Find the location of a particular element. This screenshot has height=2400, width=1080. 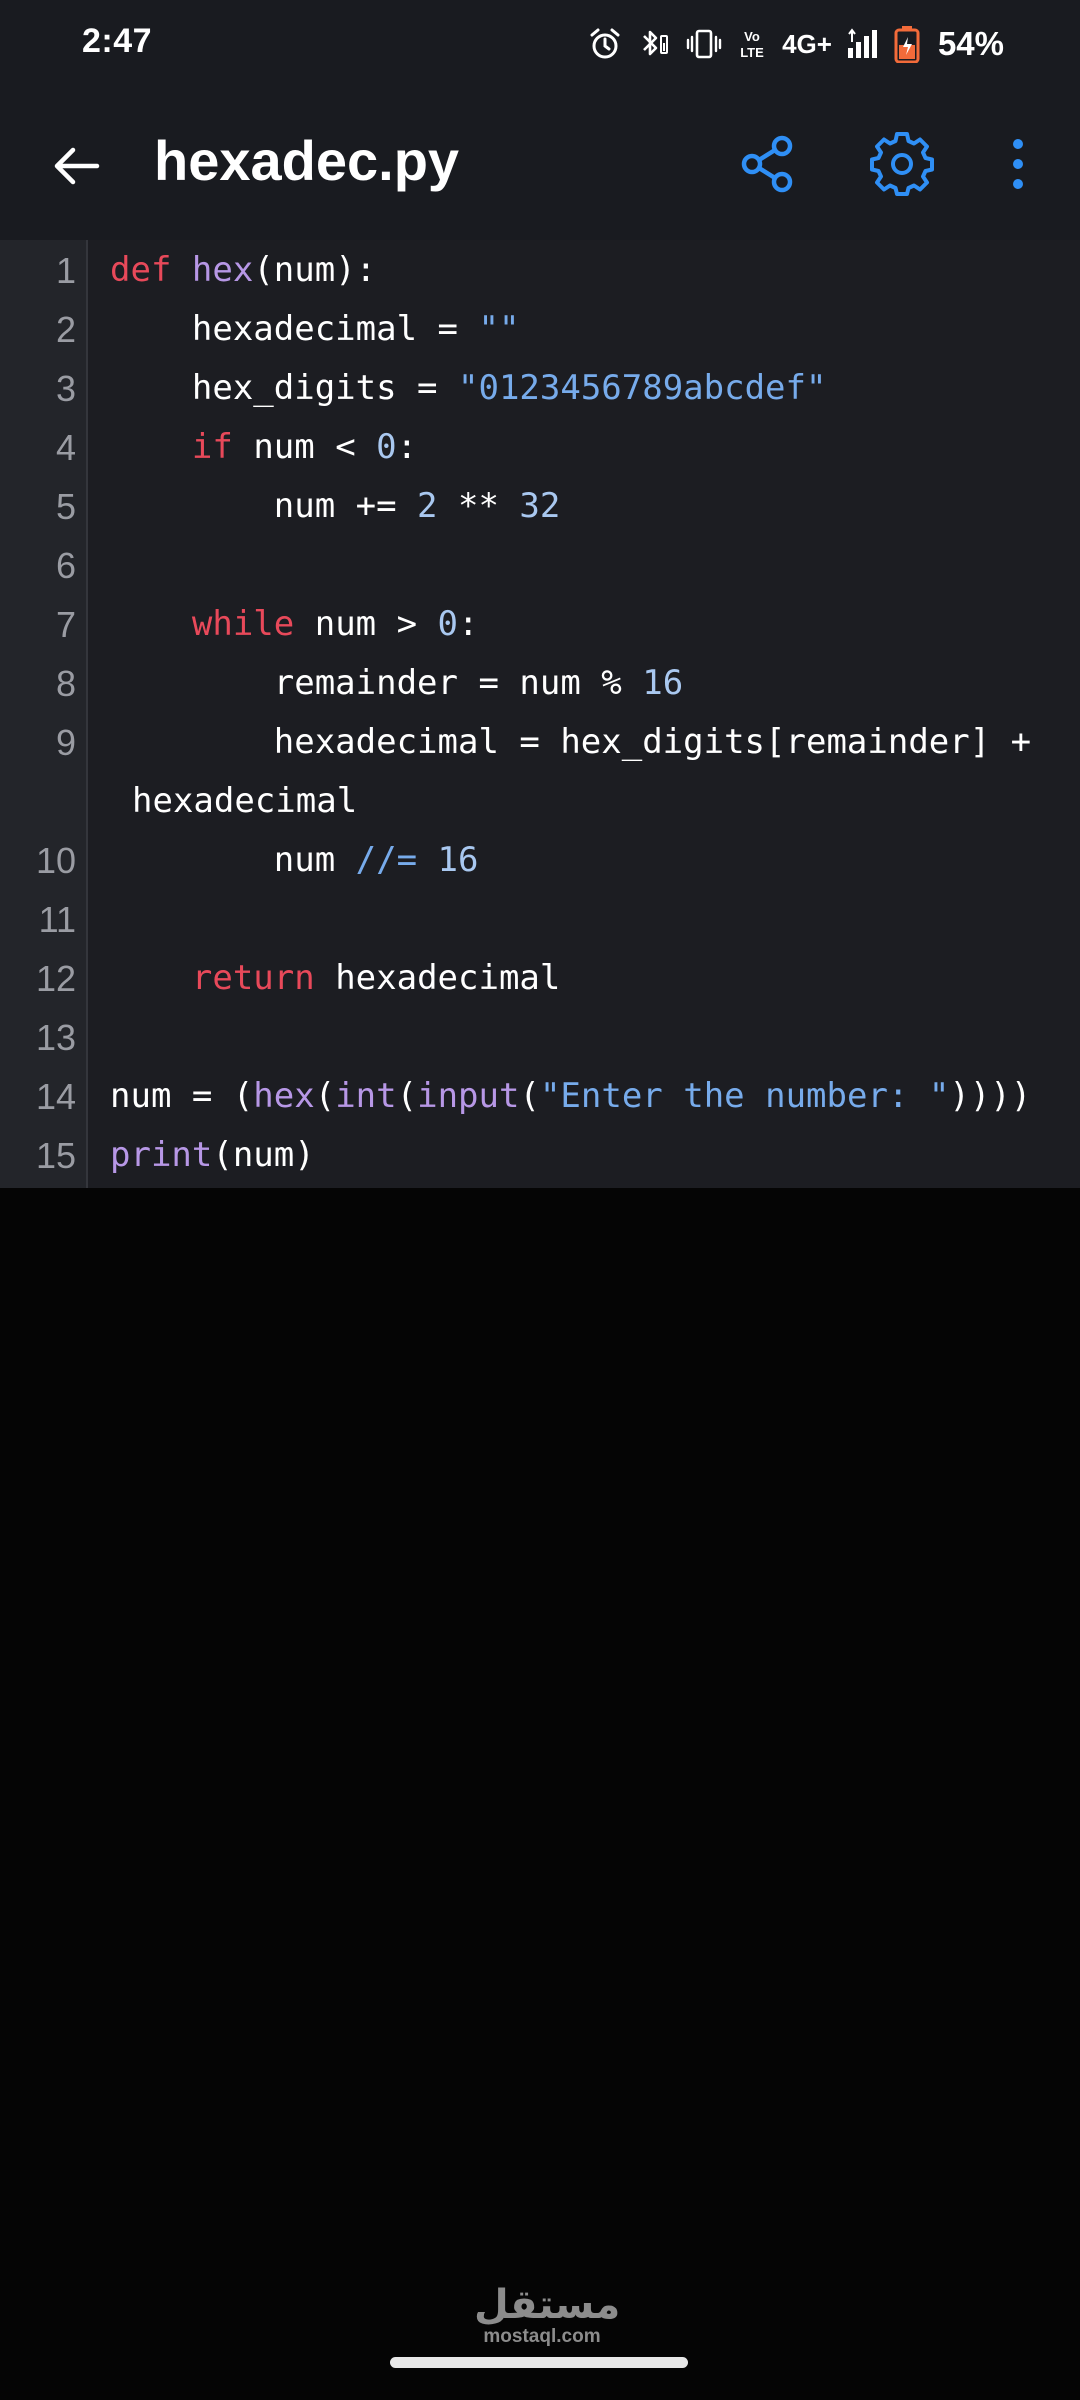

line-number: 9 is located at coordinates (65, 742).